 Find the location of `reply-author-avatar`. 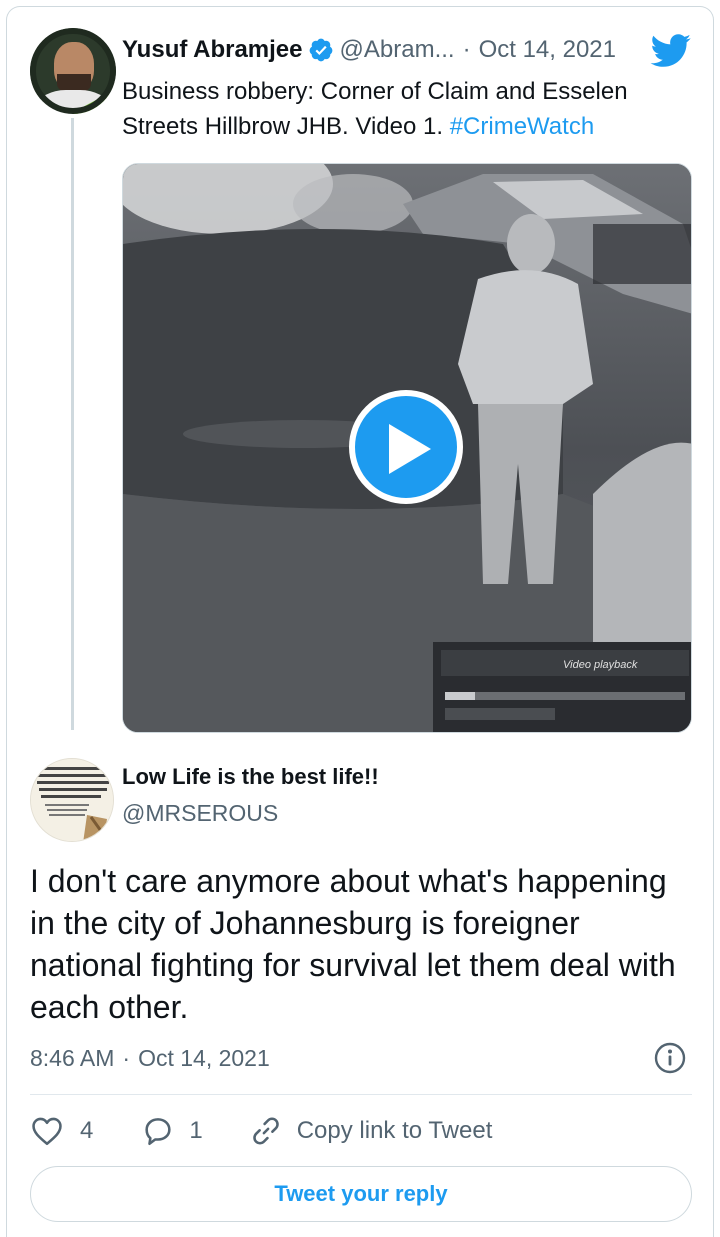

reply-author-avatar is located at coordinates (72, 800).